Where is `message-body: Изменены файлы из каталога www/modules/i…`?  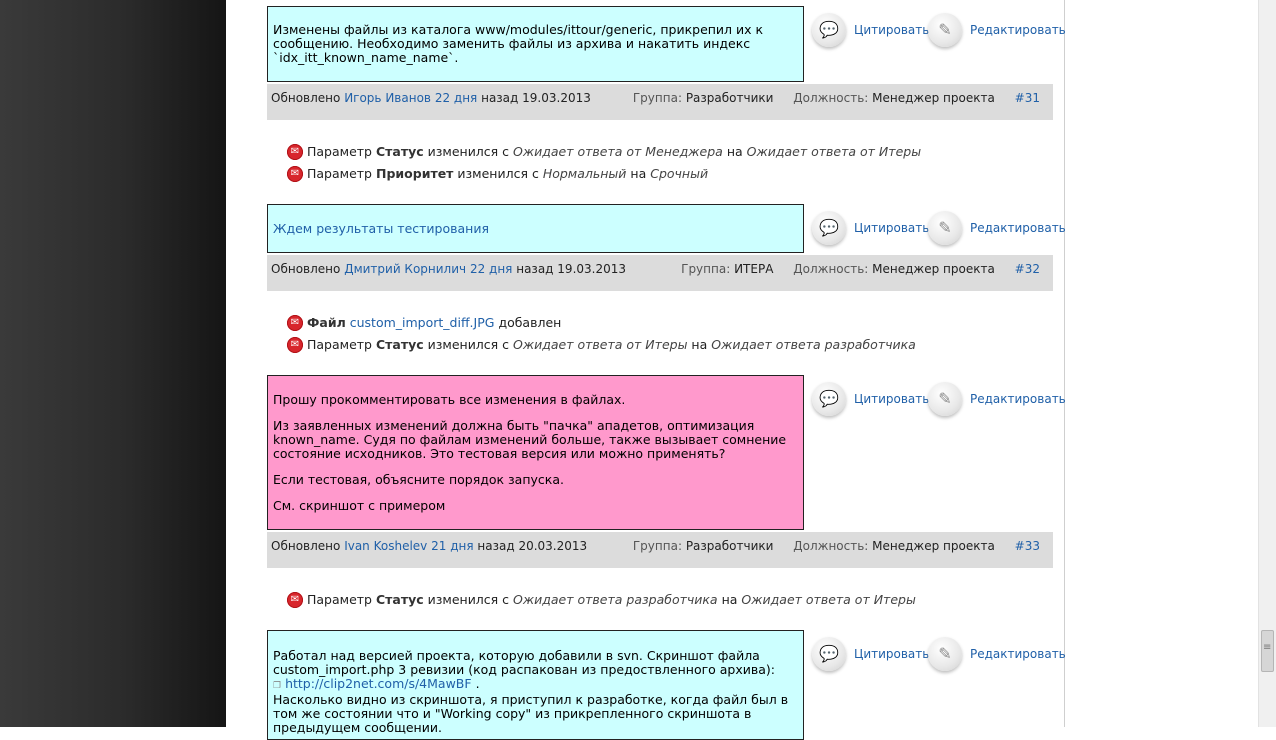 message-body: Изменены файлы из каталога www/modules/i… is located at coordinates (535, 44).